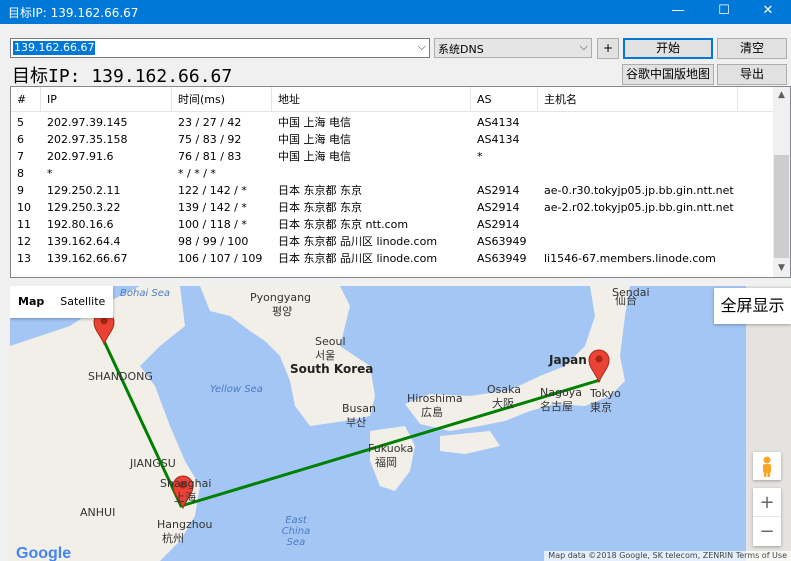  Describe the element at coordinates (332, 369) in the screenshot. I see `label-south-korea: South Korea` at that location.